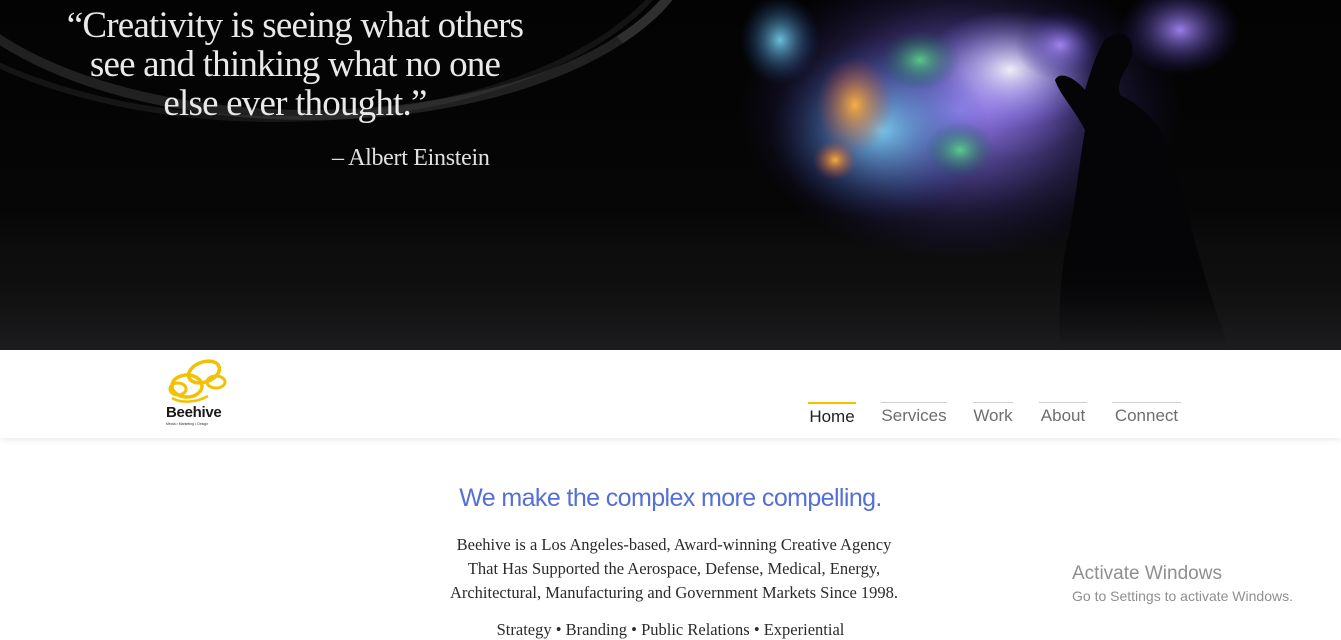  I want to click on nav-item-home: Home, so click(832, 416).